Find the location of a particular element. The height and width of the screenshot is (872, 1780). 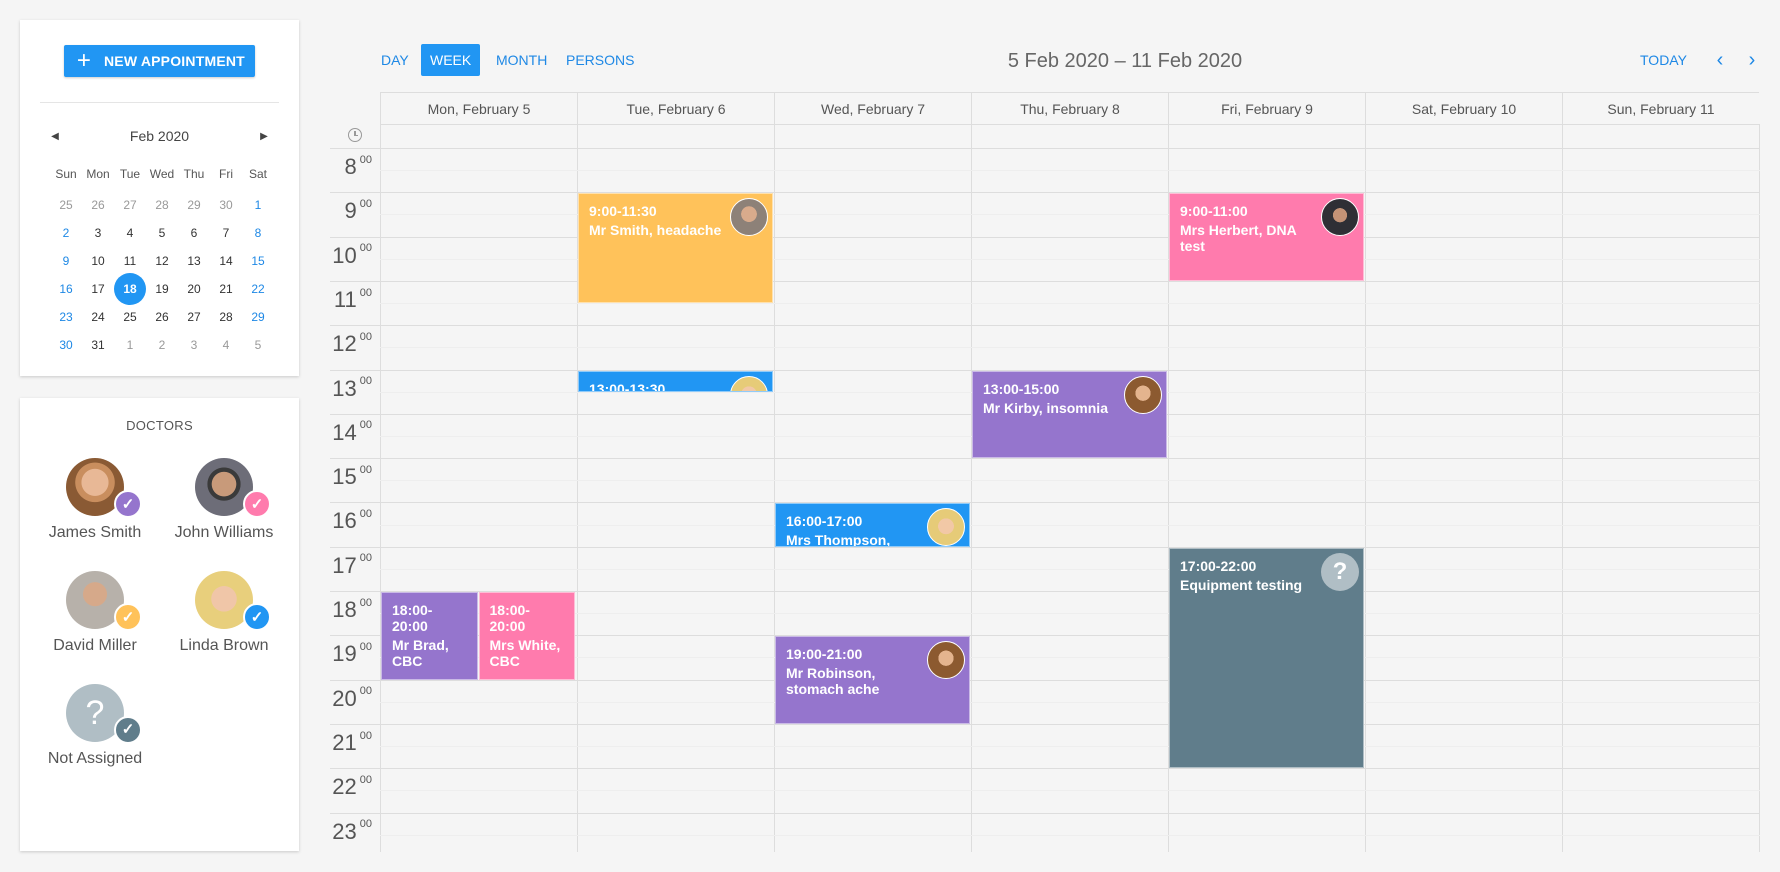

new-appointment-button: + NEW APPOINTMENT is located at coordinates (159, 61).